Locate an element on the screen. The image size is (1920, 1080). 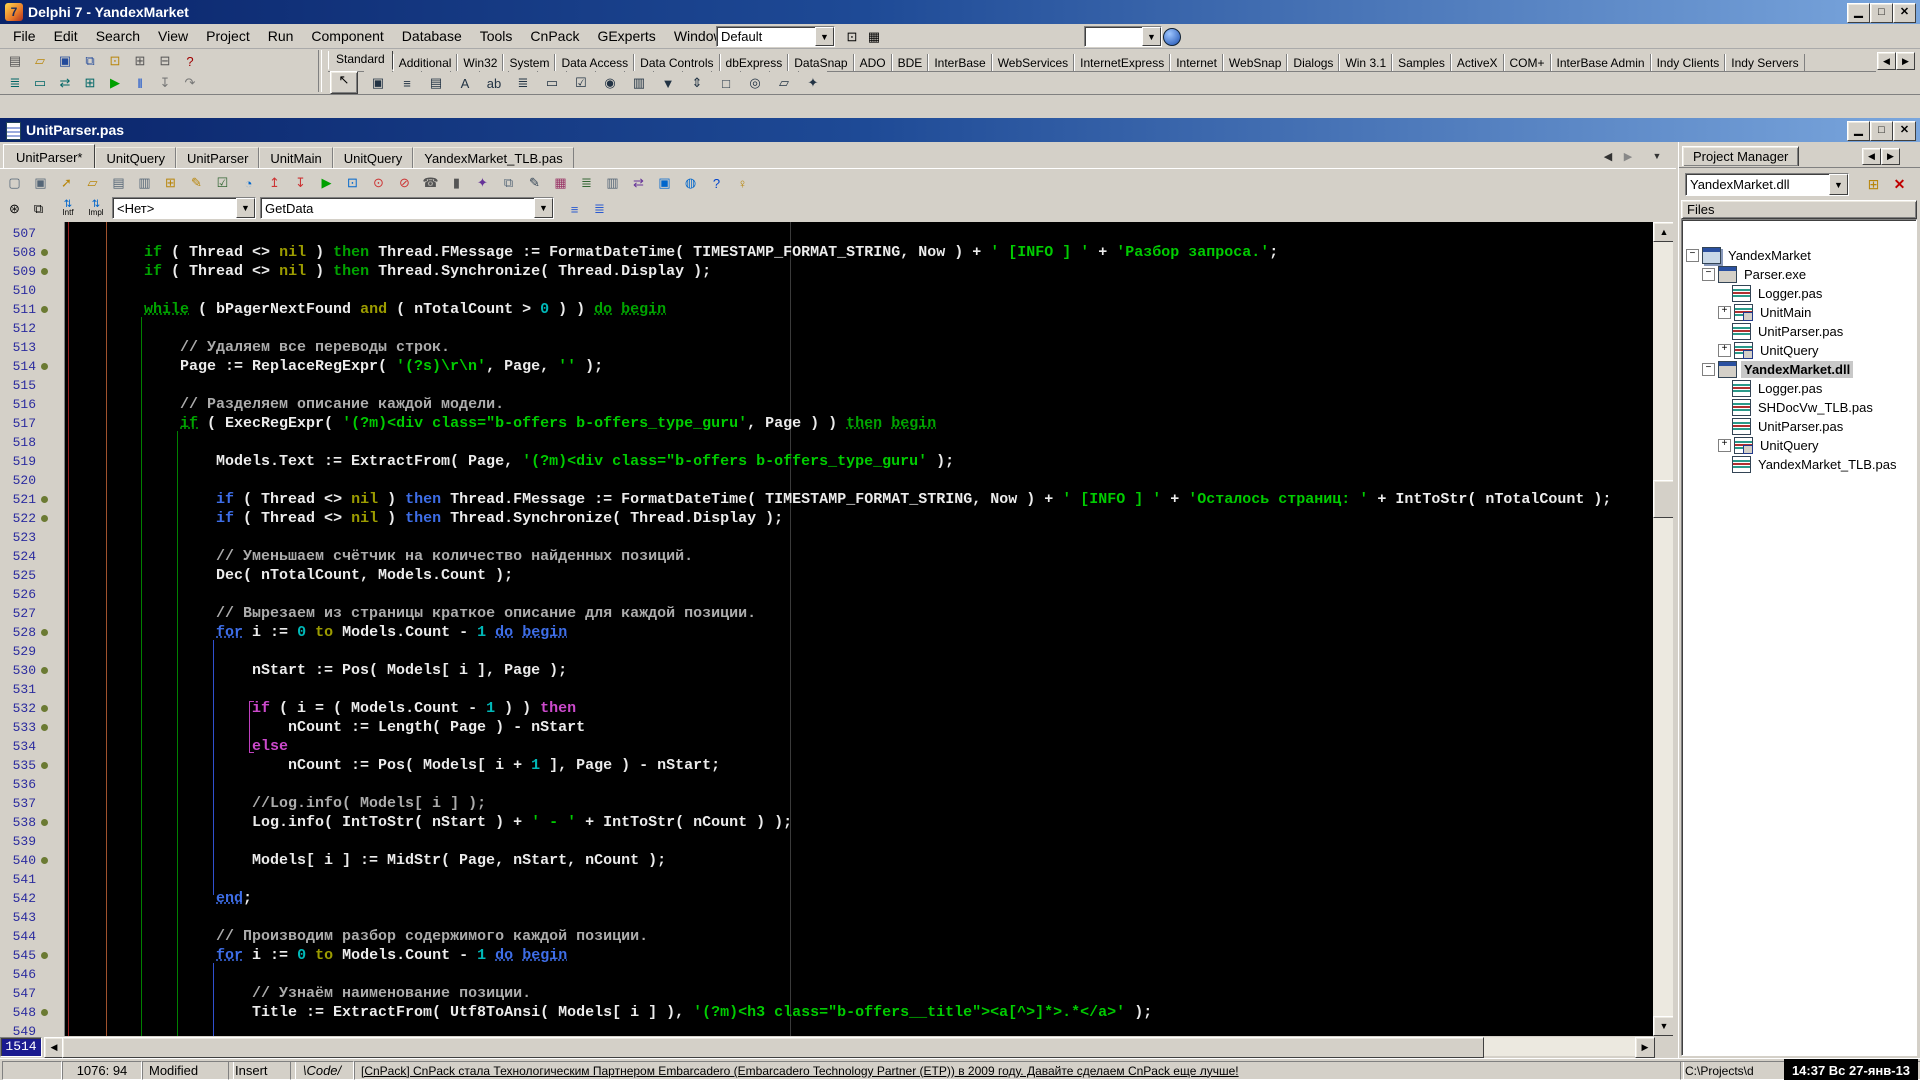
palette-tab-win32: Win32 is located at coordinates (480, 62).